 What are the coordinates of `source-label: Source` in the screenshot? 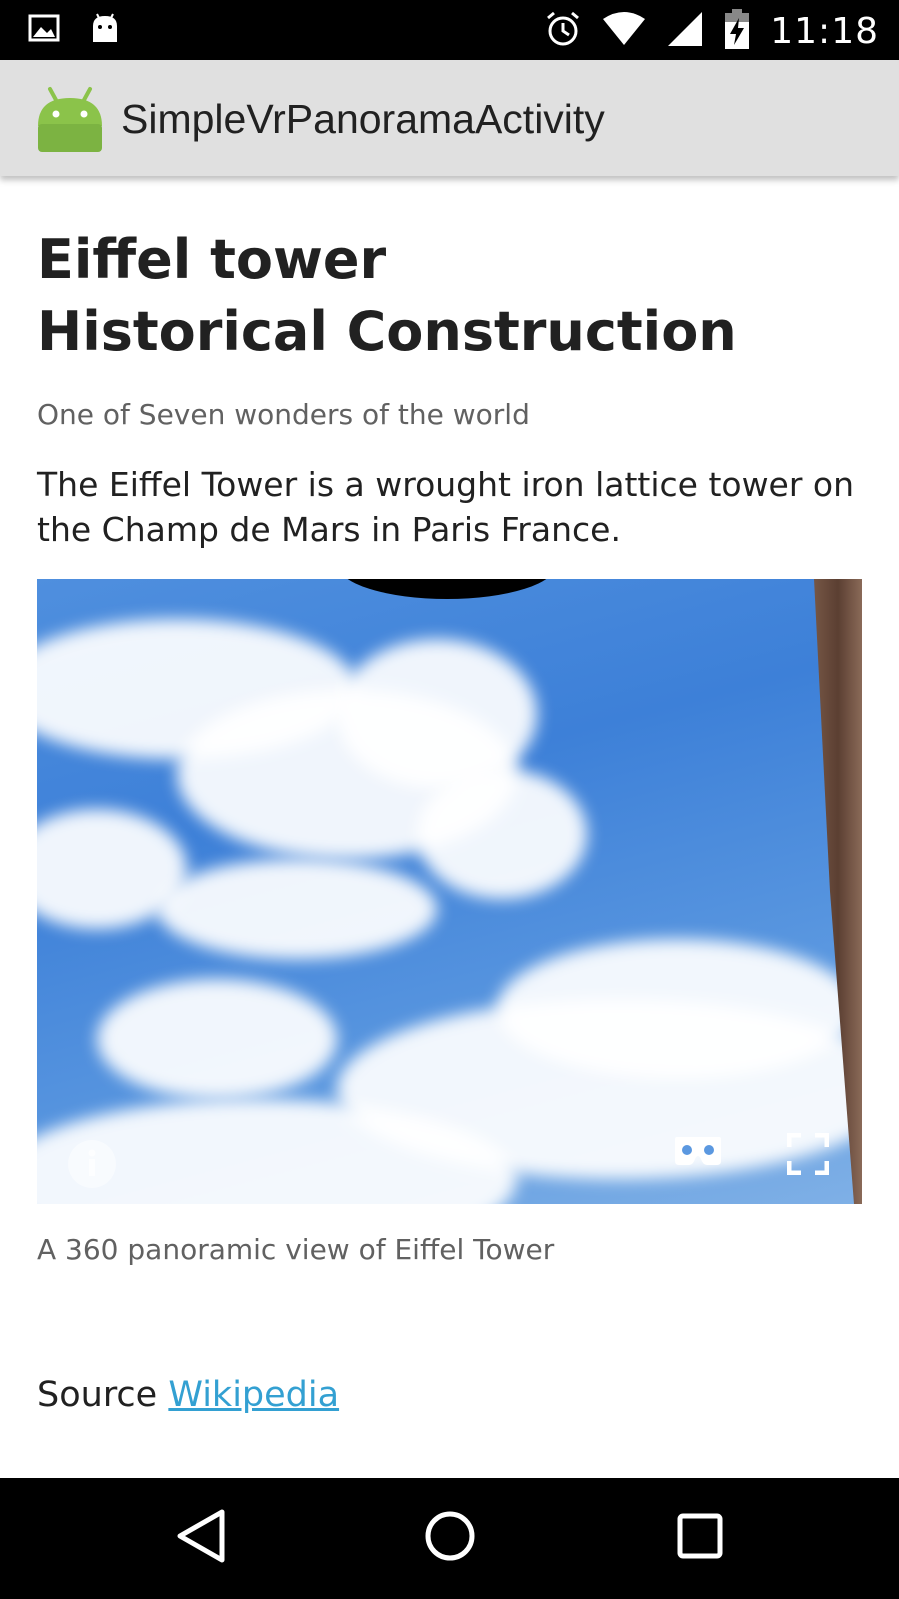 It's located at (97, 1395).